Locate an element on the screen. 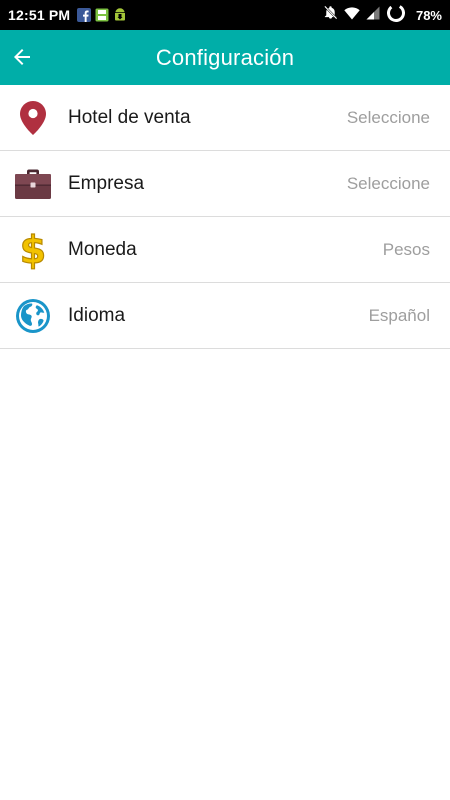 The image size is (450, 800). setting-row-empresa: Empresa Seleccione is located at coordinates (225, 184).